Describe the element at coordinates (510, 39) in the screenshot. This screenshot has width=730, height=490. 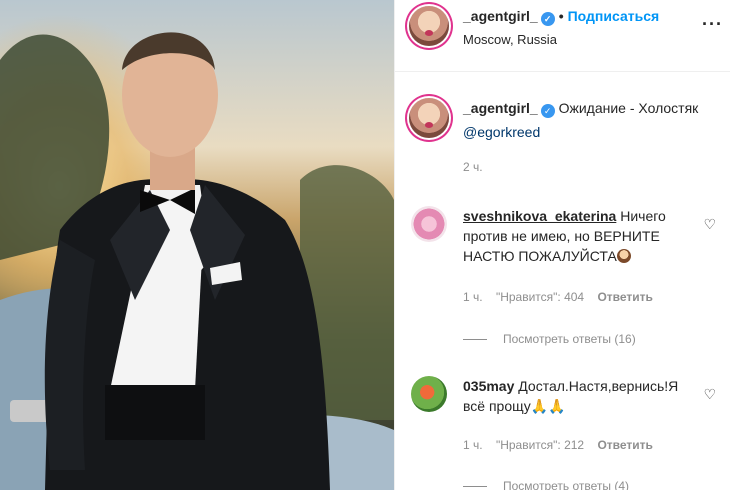
I see `location-link: Moscow, Russia` at that location.